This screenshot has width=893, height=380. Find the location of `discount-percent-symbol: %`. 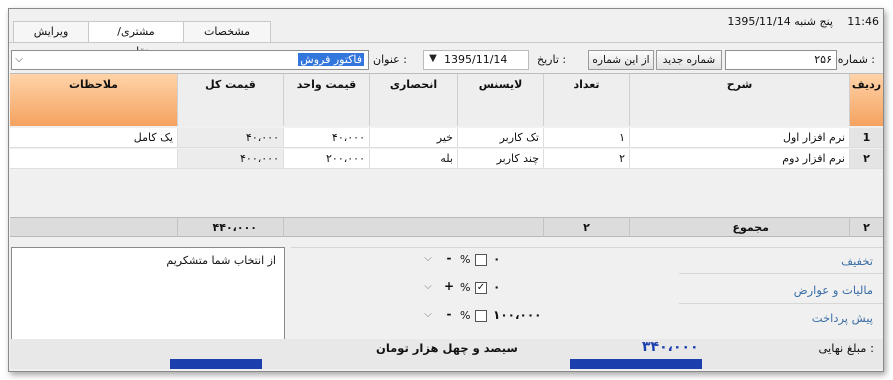

discount-percent-symbol: % is located at coordinates (465, 259).